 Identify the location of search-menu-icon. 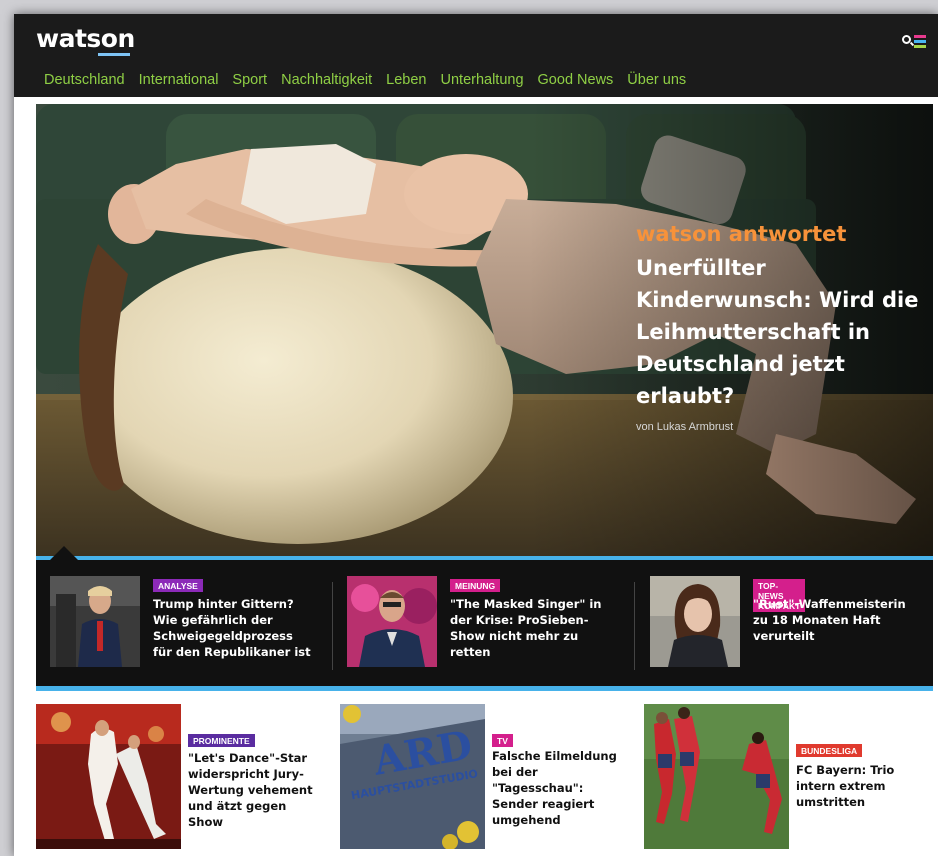
(914, 42).